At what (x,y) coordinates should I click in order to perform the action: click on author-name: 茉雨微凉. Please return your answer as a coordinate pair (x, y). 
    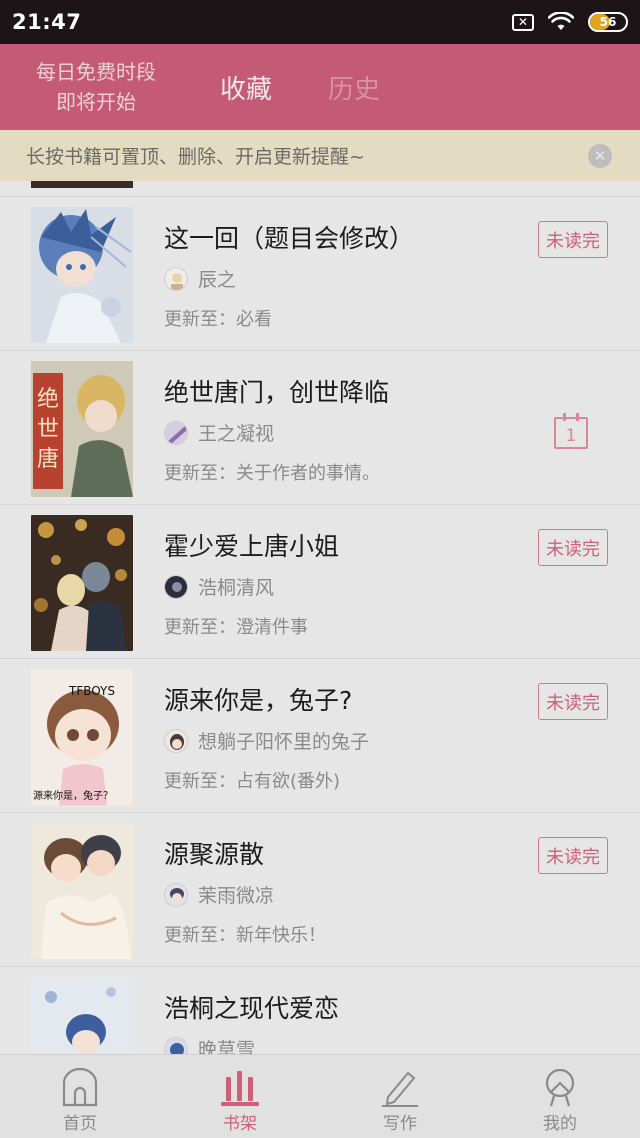
    Looking at the image, I should click on (236, 896).